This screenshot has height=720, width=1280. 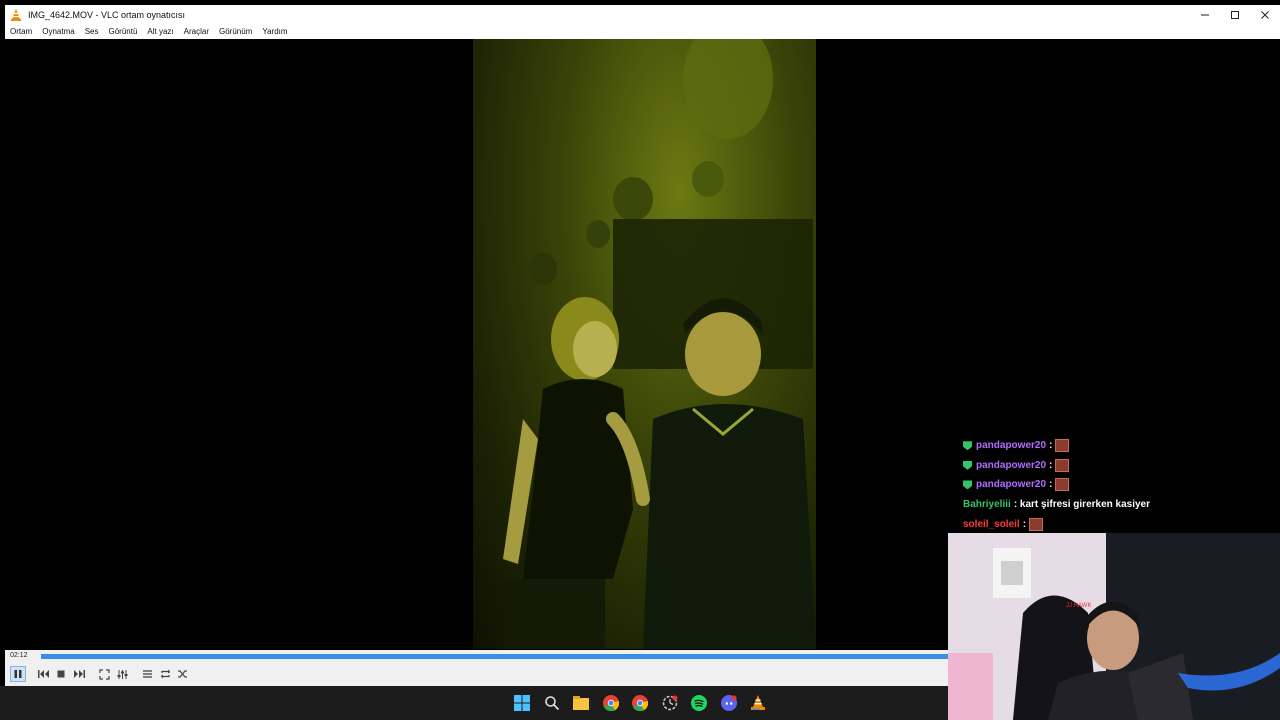 What do you see at coordinates (1078, 606) in the screenshot?
I see `chair-brand-text: JJ HAWK` at bounding box center [1078, 606].